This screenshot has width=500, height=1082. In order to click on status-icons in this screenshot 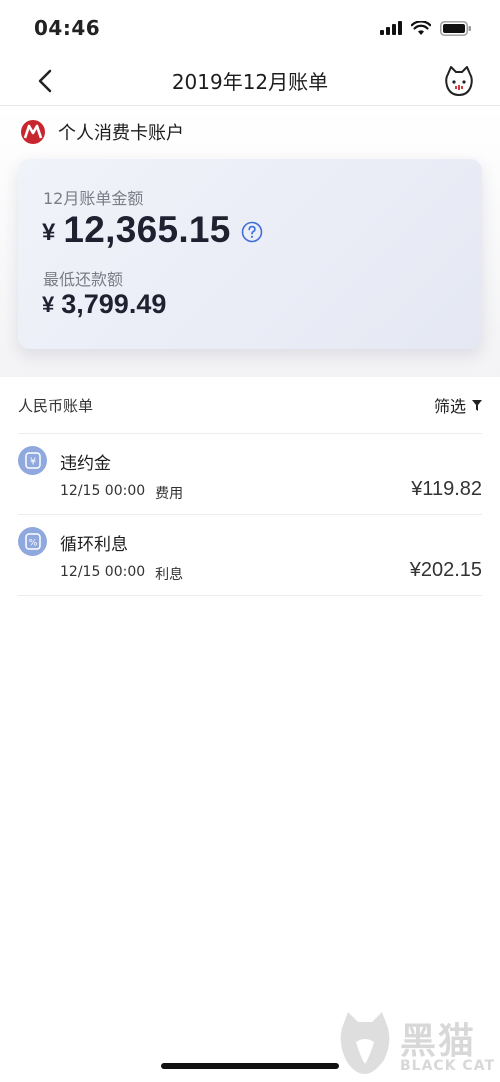, I will do `click(426, 28)`.